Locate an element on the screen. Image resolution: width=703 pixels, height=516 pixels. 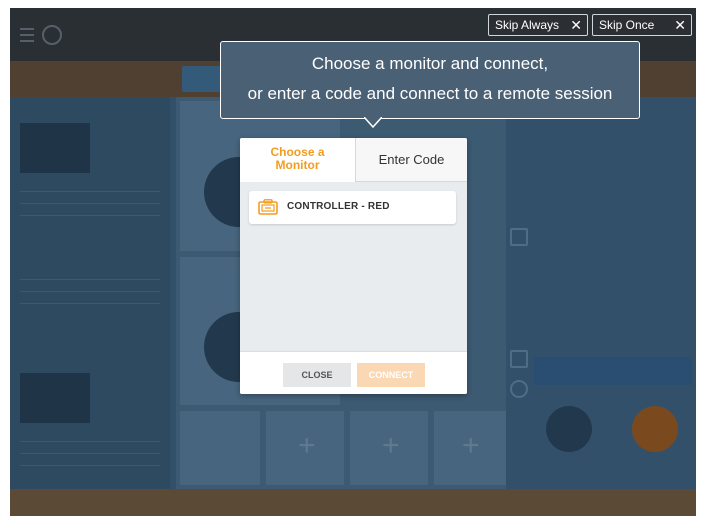
monitor-list-item: CONTROLLER - RED is located at coordinates (352, 207).